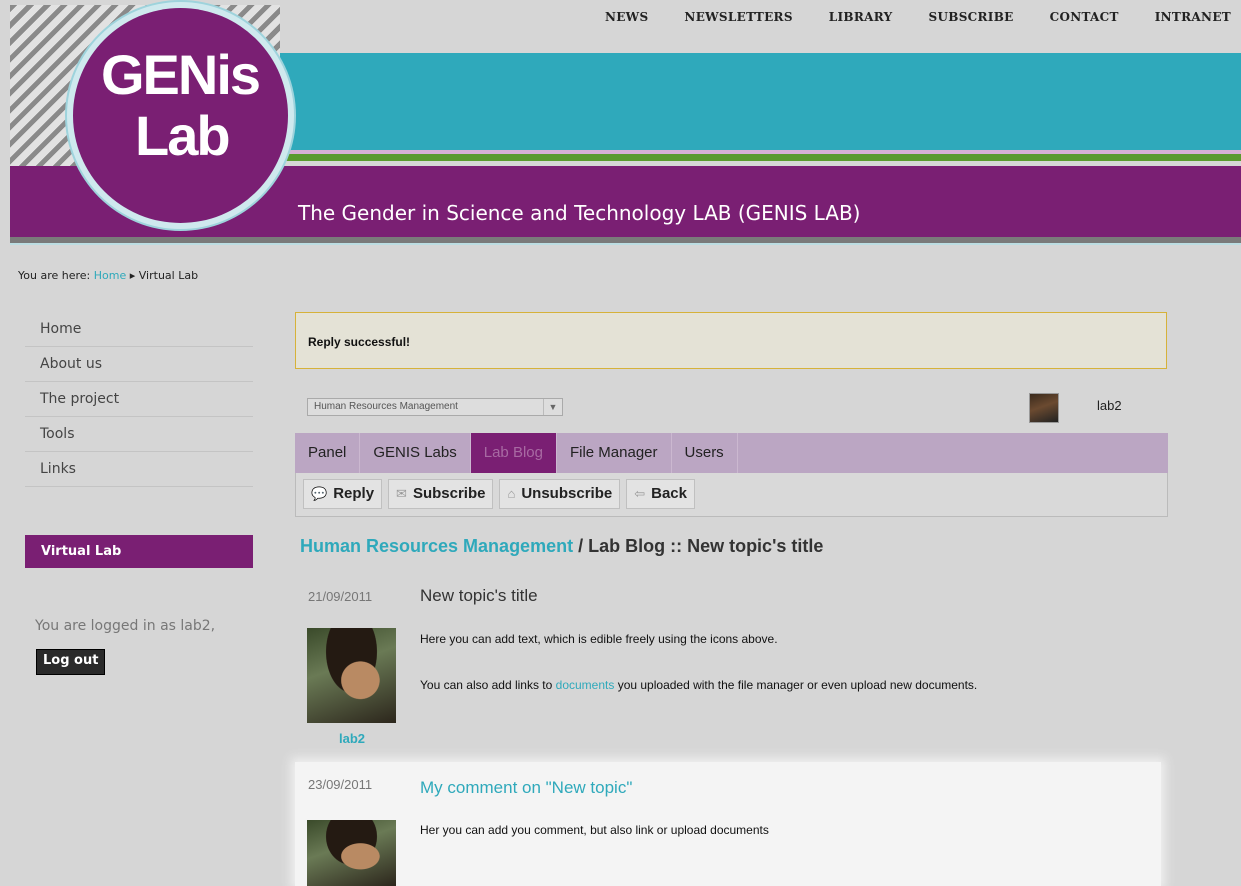  What do you see at coordinates (1084, 17) in the screenshot?
I see `nav-contact: CONTACT` at bounding box center [1084, 17].